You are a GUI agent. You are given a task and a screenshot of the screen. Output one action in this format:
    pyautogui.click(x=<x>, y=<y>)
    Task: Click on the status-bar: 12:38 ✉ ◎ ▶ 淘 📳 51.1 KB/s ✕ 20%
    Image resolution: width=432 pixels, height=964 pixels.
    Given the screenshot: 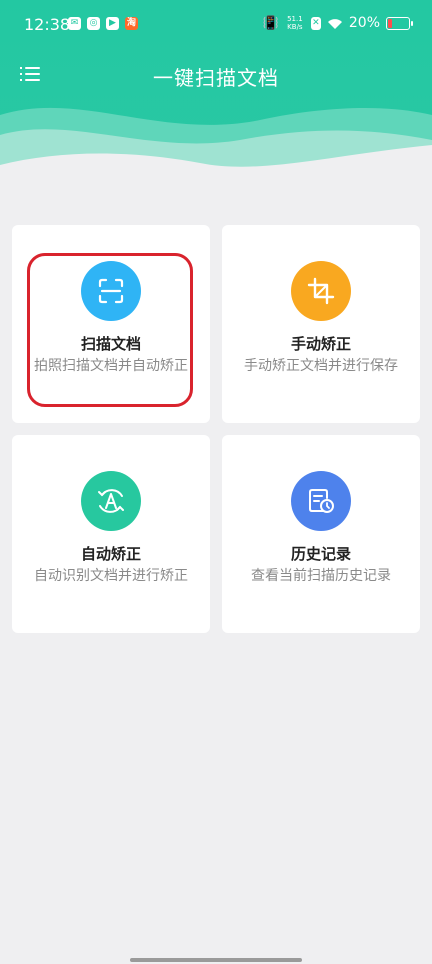 What is the action you would take?
    pyautogui.click(x=216, y=26)
    